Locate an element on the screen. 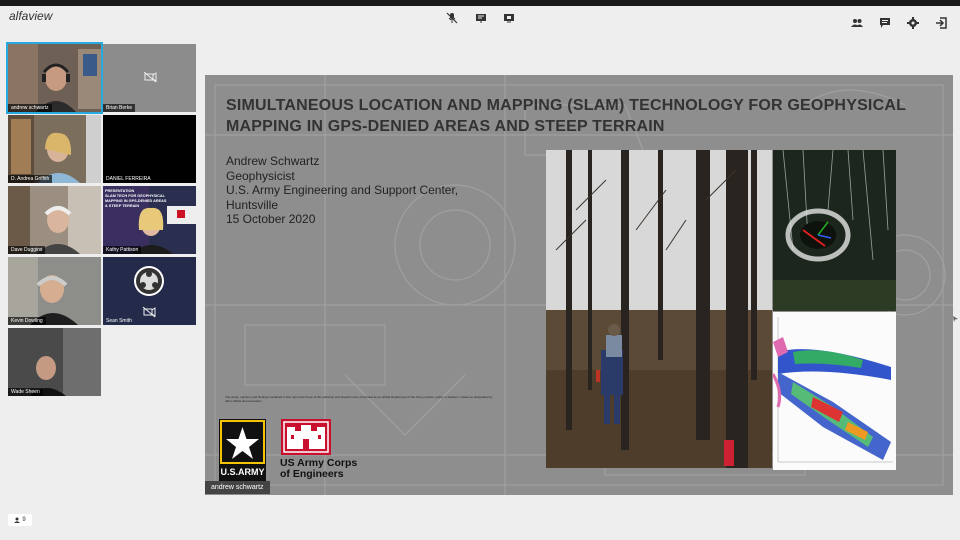 This screenshot has height=540, width=960. participant-name: Kevin Dowling is located at coordinates (27, 321).